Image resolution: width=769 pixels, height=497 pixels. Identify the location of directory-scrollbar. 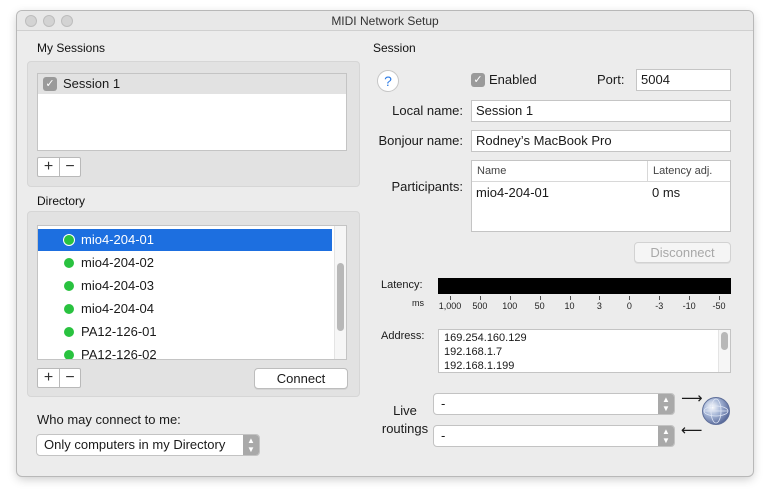
(340, 292).